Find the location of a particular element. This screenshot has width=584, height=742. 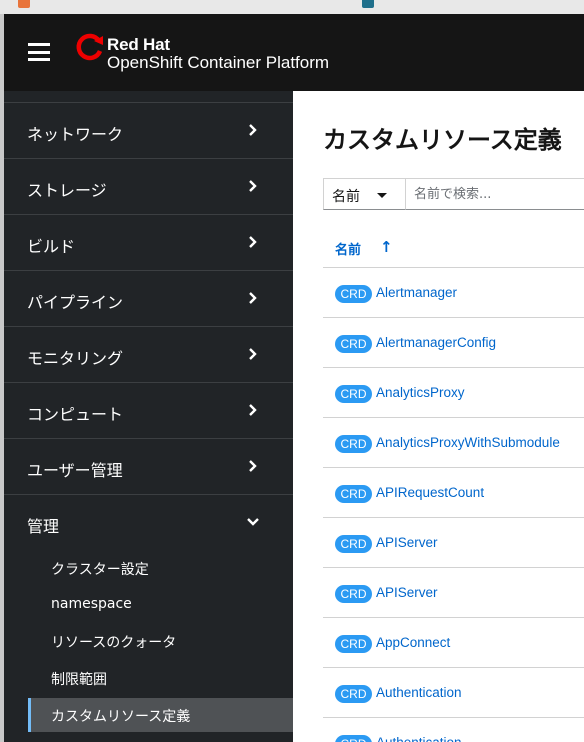

search-input is located at coordinates (494, 194).